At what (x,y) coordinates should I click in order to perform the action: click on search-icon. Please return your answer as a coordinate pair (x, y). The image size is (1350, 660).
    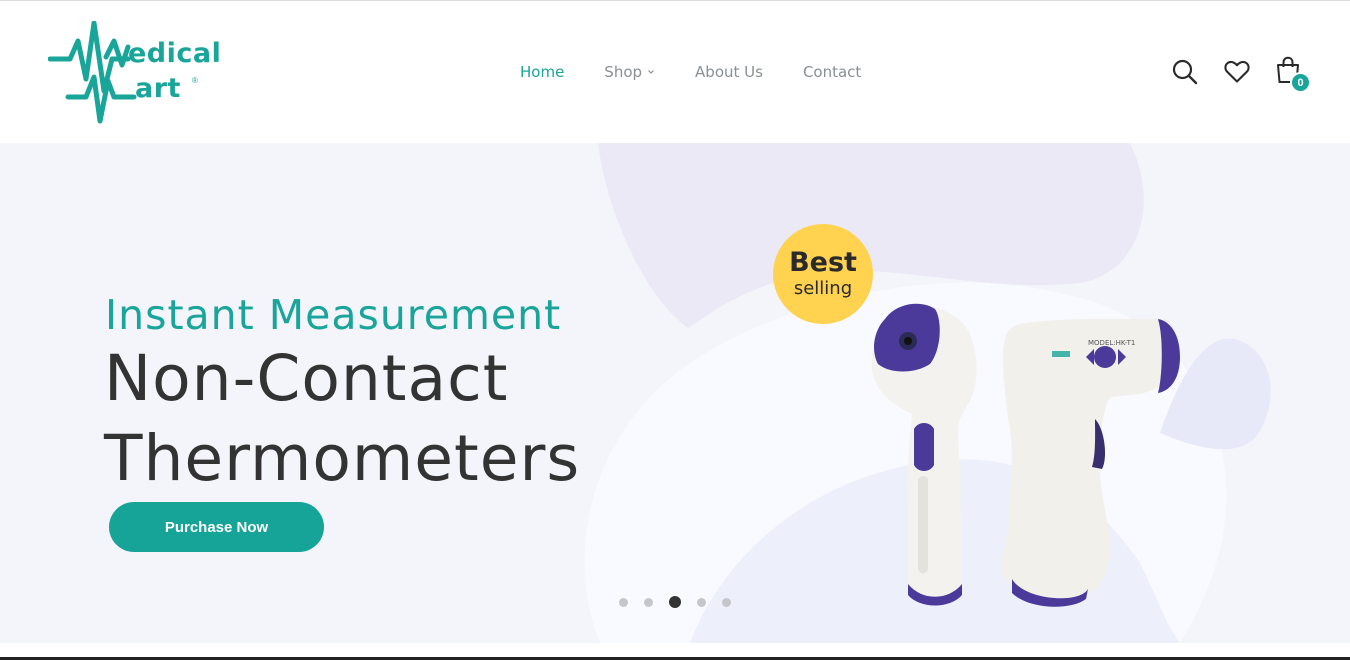
    Looking at the image, I should click on (1185, 72).